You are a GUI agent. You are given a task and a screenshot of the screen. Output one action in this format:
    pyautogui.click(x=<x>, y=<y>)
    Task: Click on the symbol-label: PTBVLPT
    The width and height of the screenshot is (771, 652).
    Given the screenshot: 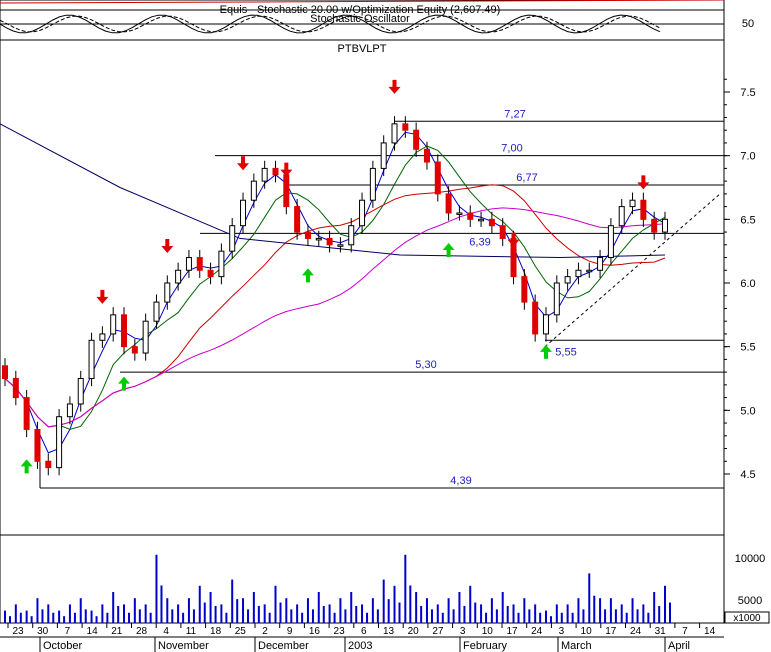 What is the action you would take?
    pyautogui.click(x=362, y=49)
    